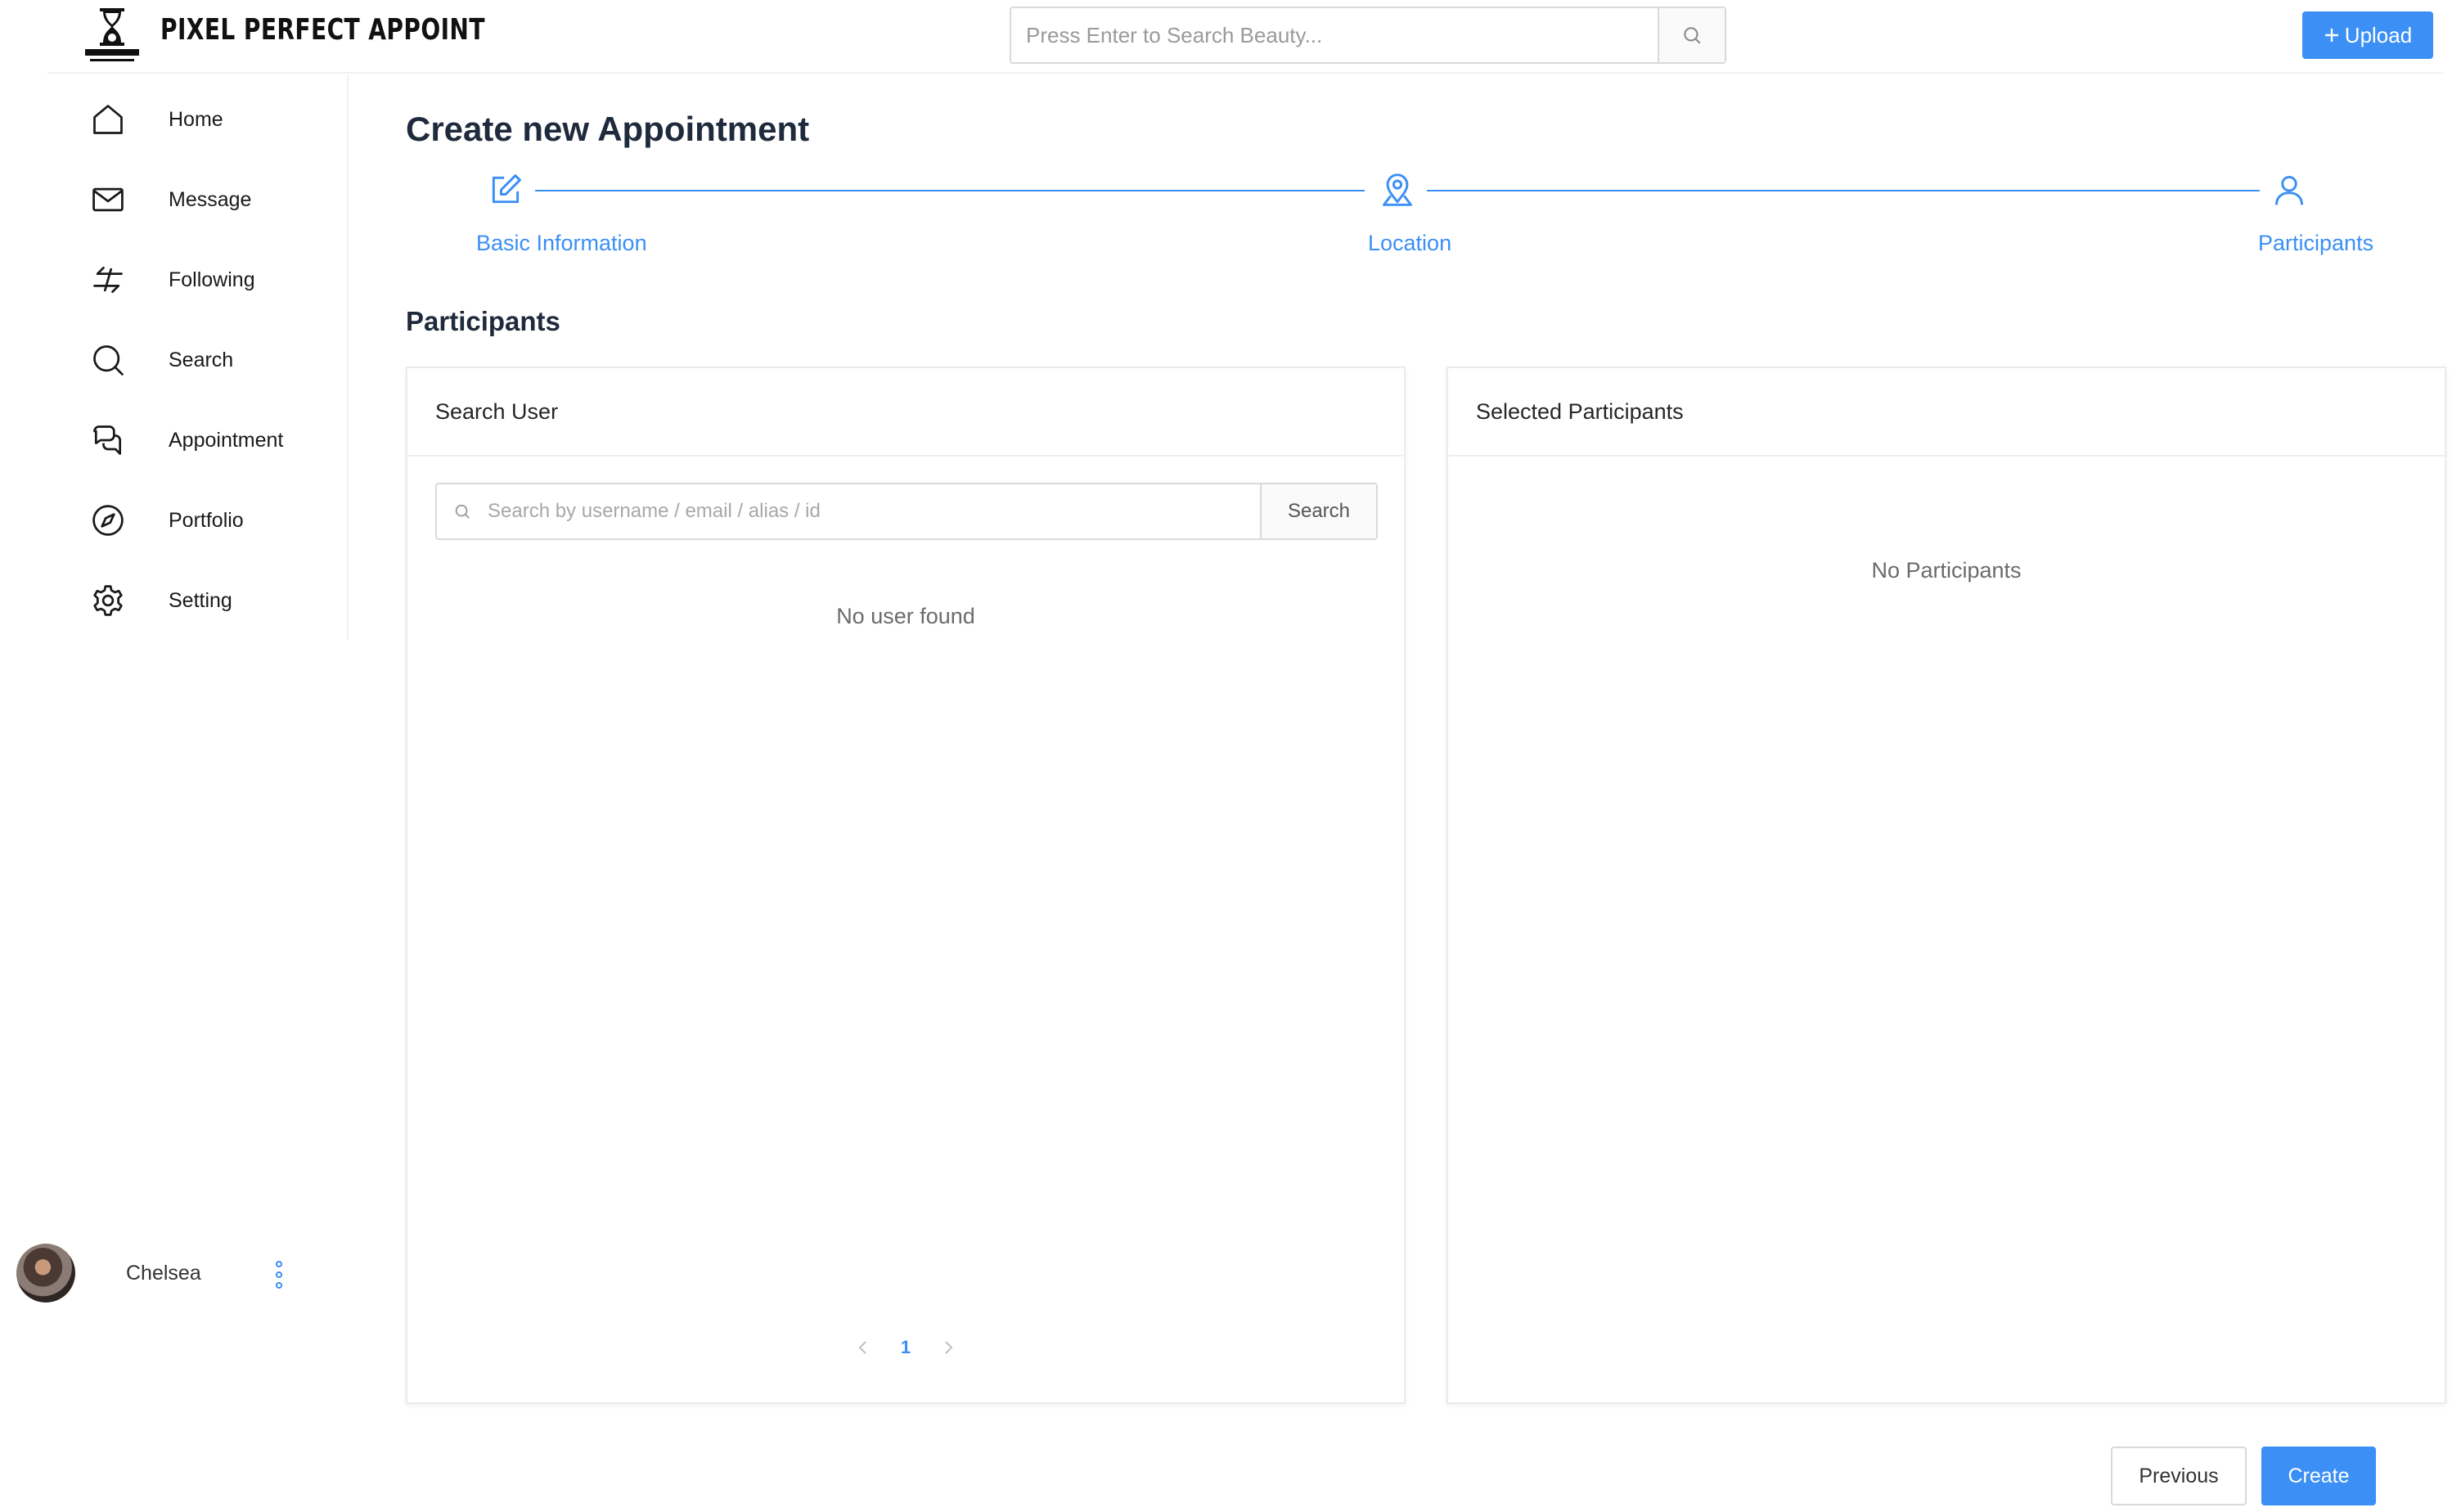 The height and width of the screenshot is (1512, 2461). I want to click on global-search-button, so click(1691, 35).